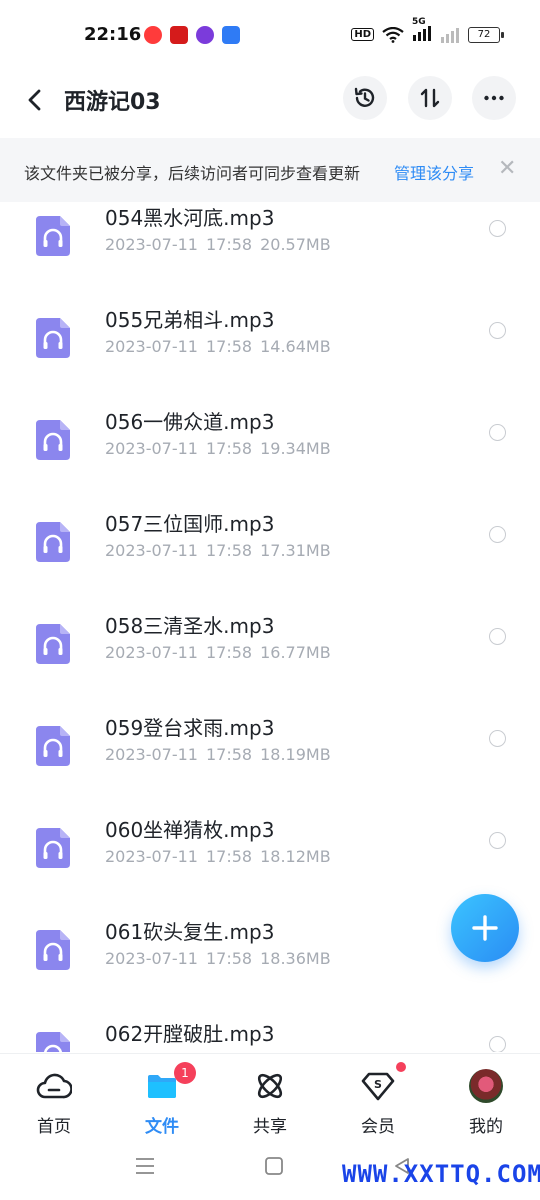 The height and width of the screenshot is (1200, 540). I want to click on file-meta: 2023-07-11 17:58 14.64MB, so click(222, 346).